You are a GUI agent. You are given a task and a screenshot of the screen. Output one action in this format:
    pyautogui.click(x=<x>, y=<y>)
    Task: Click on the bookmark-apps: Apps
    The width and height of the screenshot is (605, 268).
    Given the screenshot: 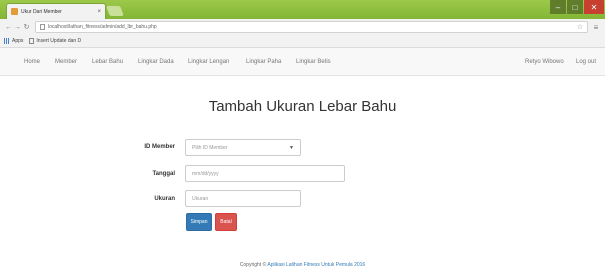 What is the action you would take?
    pyautogui.click(x=13, y=41)
    